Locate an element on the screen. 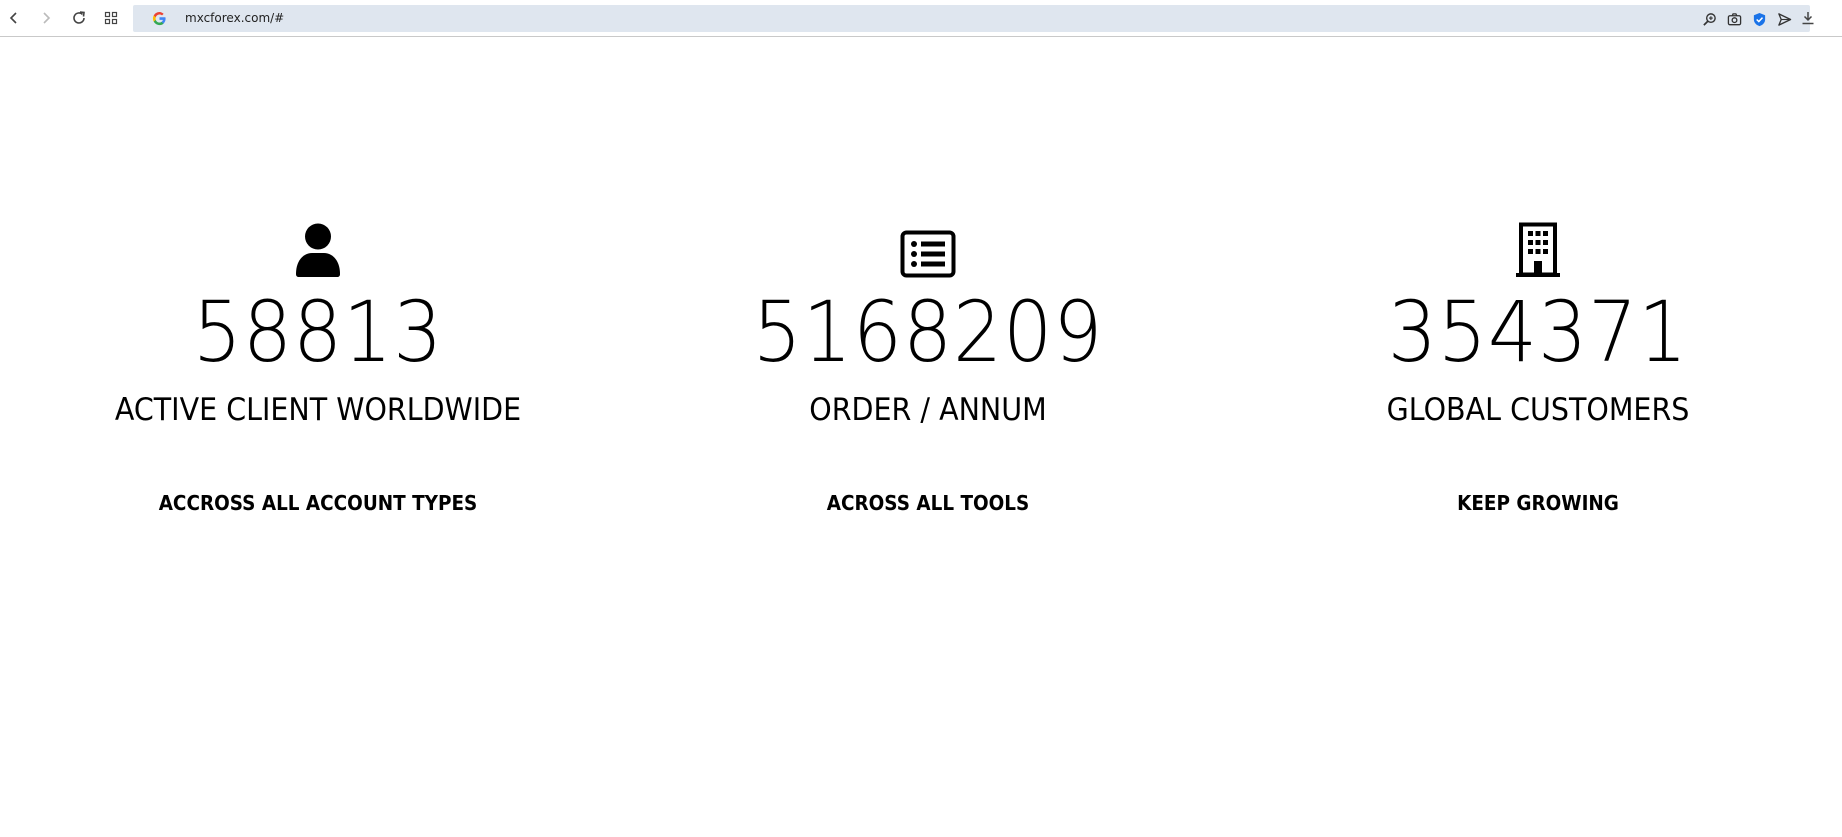 This screenshot has width=1842, height=837. send-icon is located at coordinates (1784, 19).